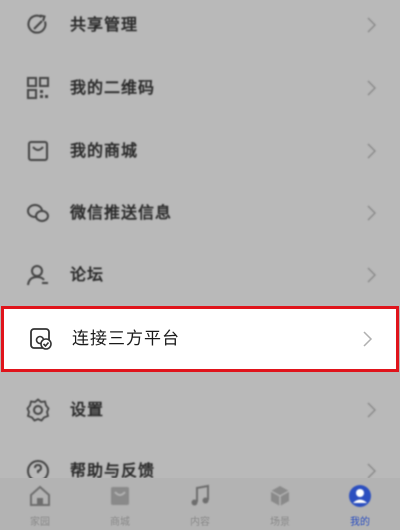  Describe the element at coordinates (200, 522) in the screenshot. I see `tab-label: 内容` at that location.